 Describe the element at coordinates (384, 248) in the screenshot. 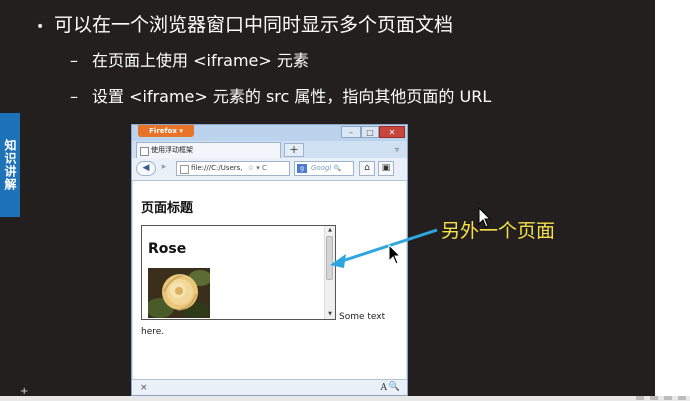

I see `annotation-arrow` at that location.